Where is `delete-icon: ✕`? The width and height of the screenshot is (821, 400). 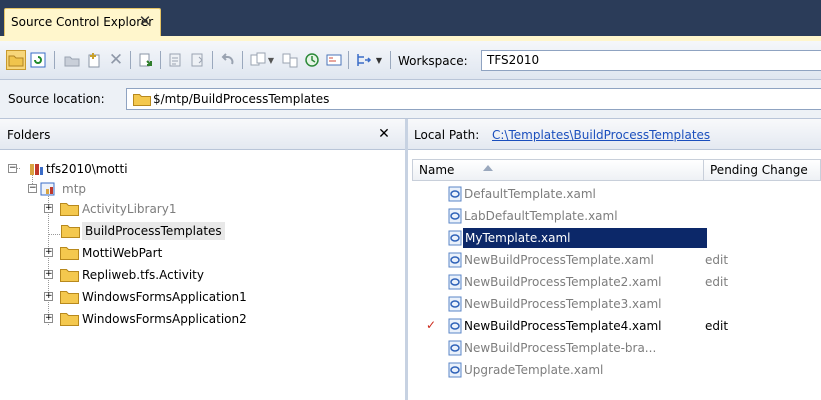 delete-icon: ✕ is located at coordinates (116, 60).